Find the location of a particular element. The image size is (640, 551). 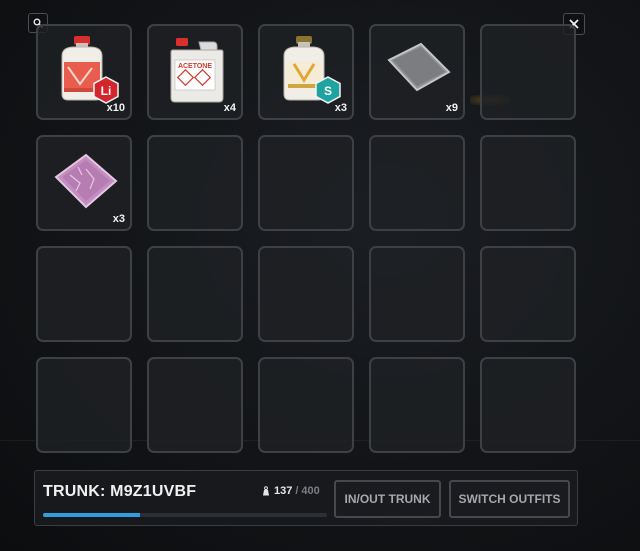

inventory-slot: x3 is located at coordinates (84, 183).